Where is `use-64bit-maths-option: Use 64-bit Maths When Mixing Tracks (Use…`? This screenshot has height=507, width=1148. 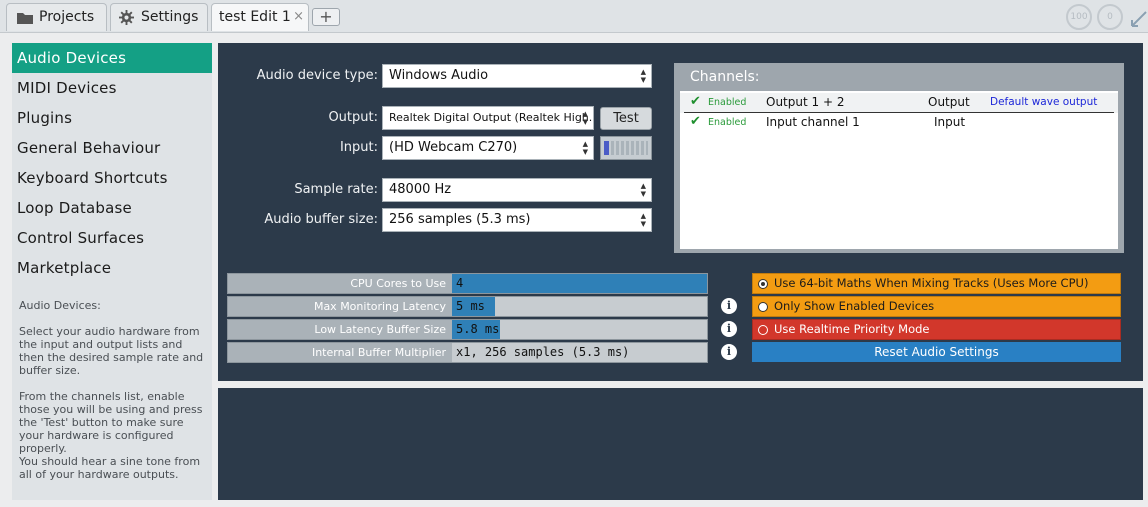 use-64bit-maths-option: Use 64-bit Maths When Mixing Tracks (Use… is located at coordinates (936, 283).